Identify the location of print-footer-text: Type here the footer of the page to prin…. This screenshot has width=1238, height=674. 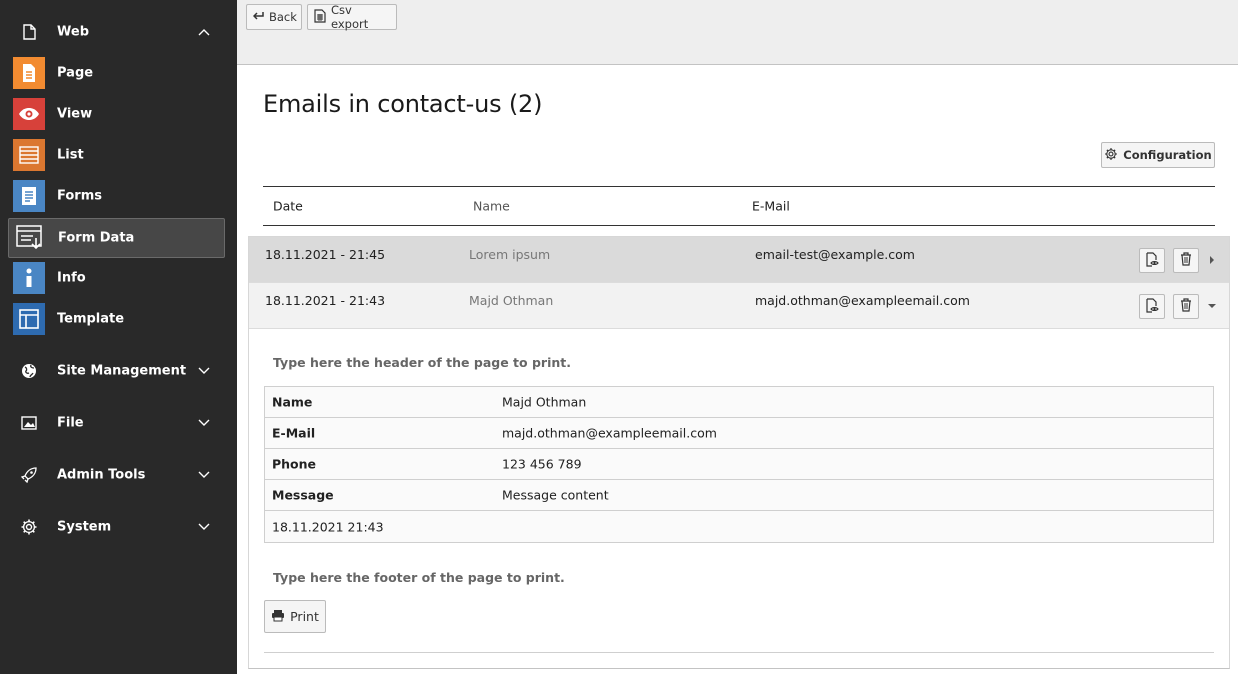
(419, 577).